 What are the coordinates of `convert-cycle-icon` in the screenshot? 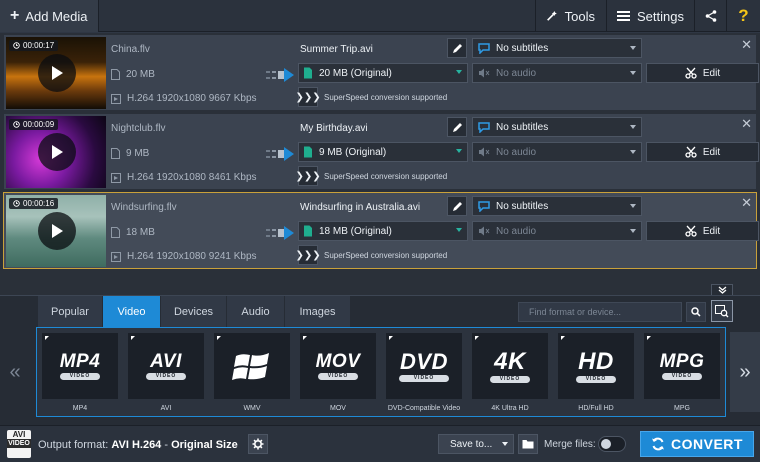 It's located at (658, 444).